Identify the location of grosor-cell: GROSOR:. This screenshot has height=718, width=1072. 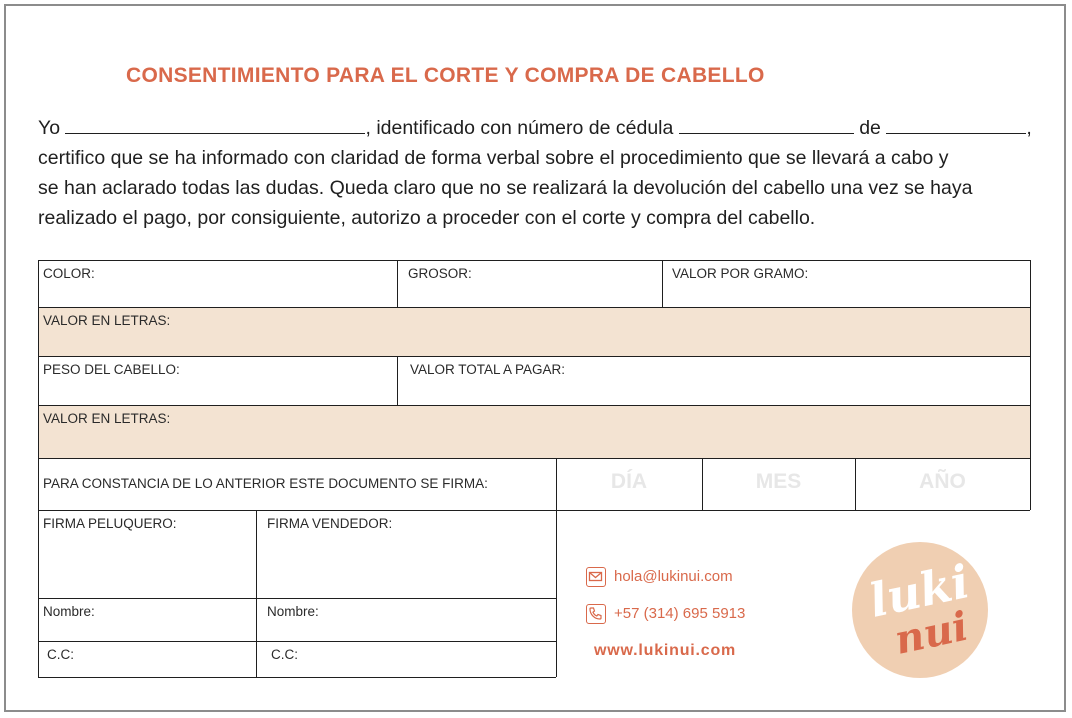
(529, 283).